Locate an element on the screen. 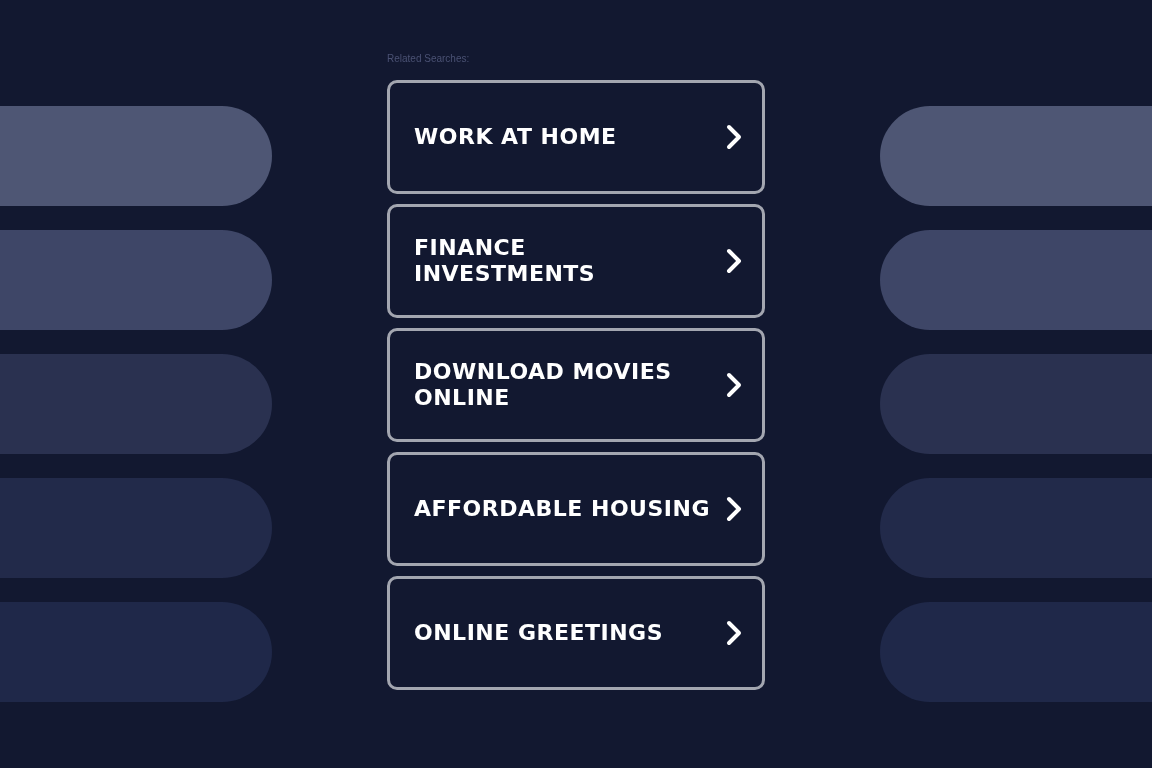 The image size is (1152, 768). search-link: ONLINE GREETINGS is located at coordinates (576, 633).